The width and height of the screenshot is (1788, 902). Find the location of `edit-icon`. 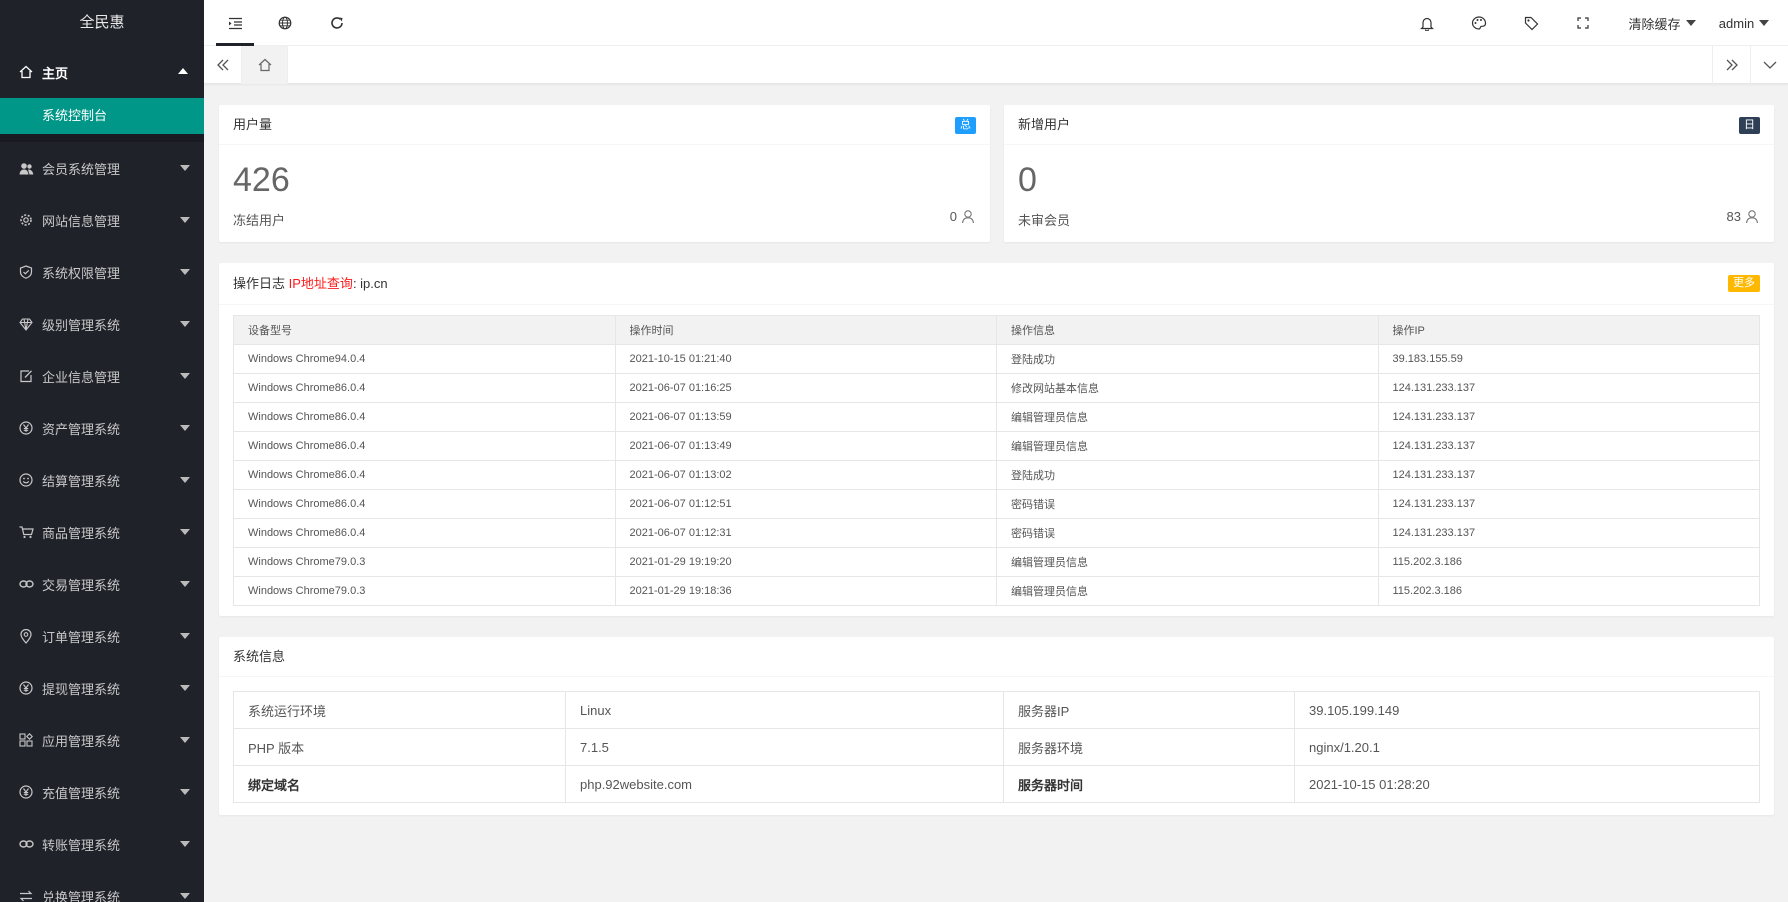

edit-icon is located at coordinates (26, 376).